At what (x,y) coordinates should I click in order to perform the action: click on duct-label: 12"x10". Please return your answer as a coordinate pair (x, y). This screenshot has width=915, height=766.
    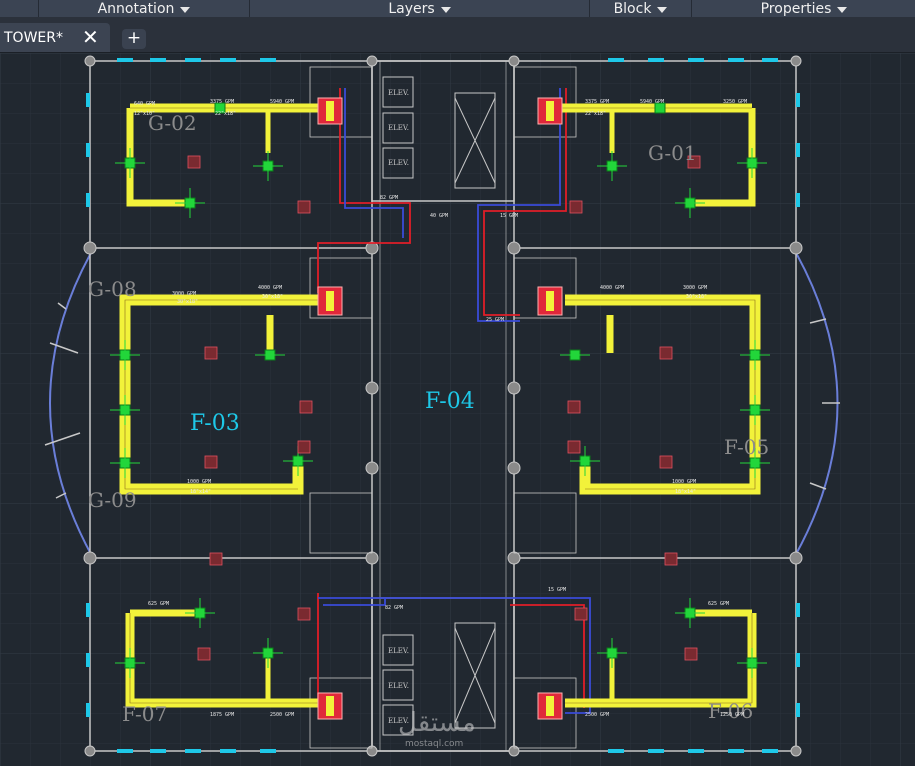
    Looking at the image, I should click on (144, 114).